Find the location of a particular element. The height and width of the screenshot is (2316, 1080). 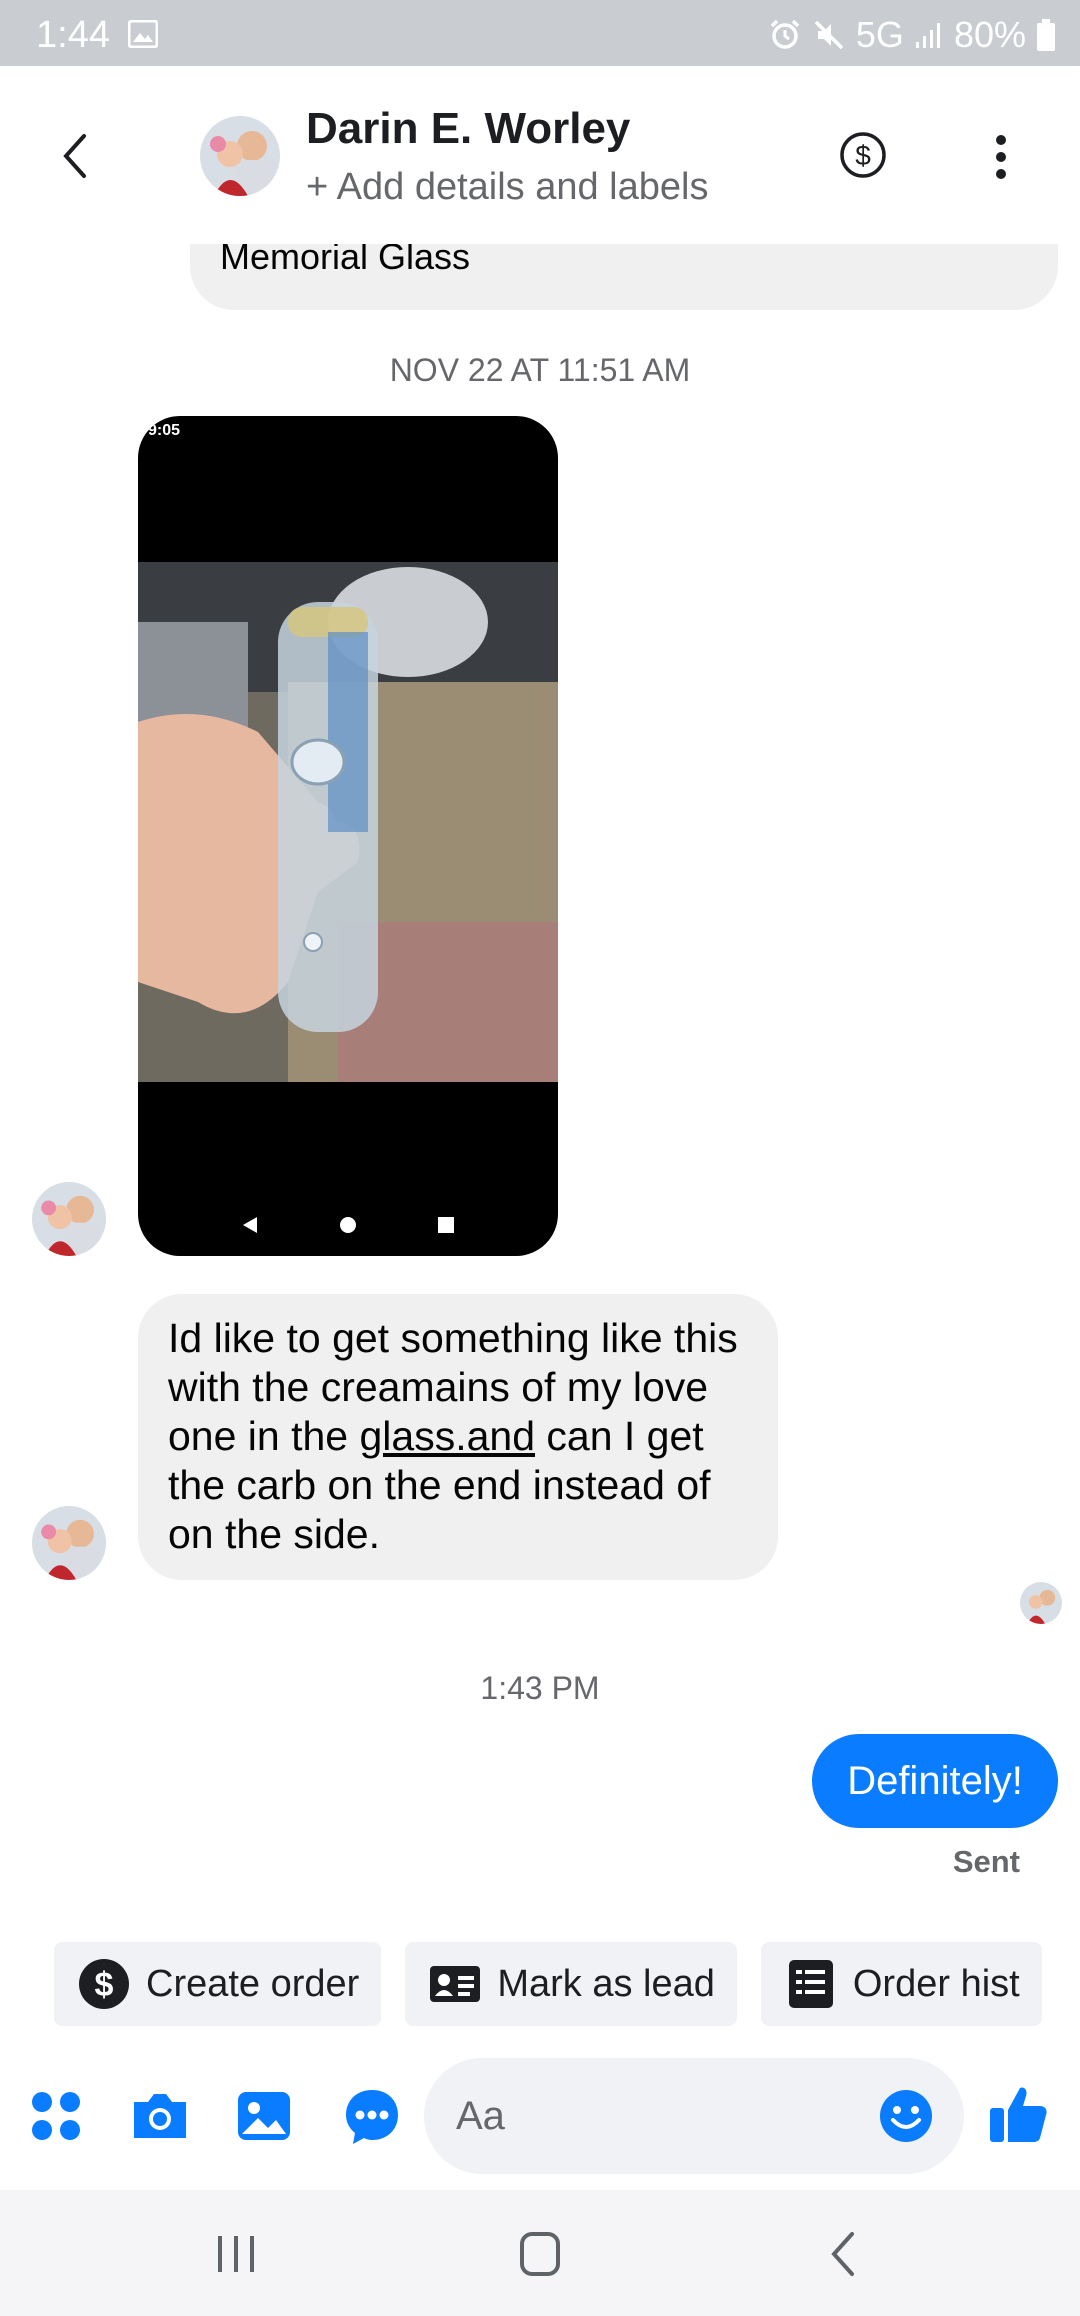

message-timestamp: 1:43 PM is located at coordinates (540, 1688).